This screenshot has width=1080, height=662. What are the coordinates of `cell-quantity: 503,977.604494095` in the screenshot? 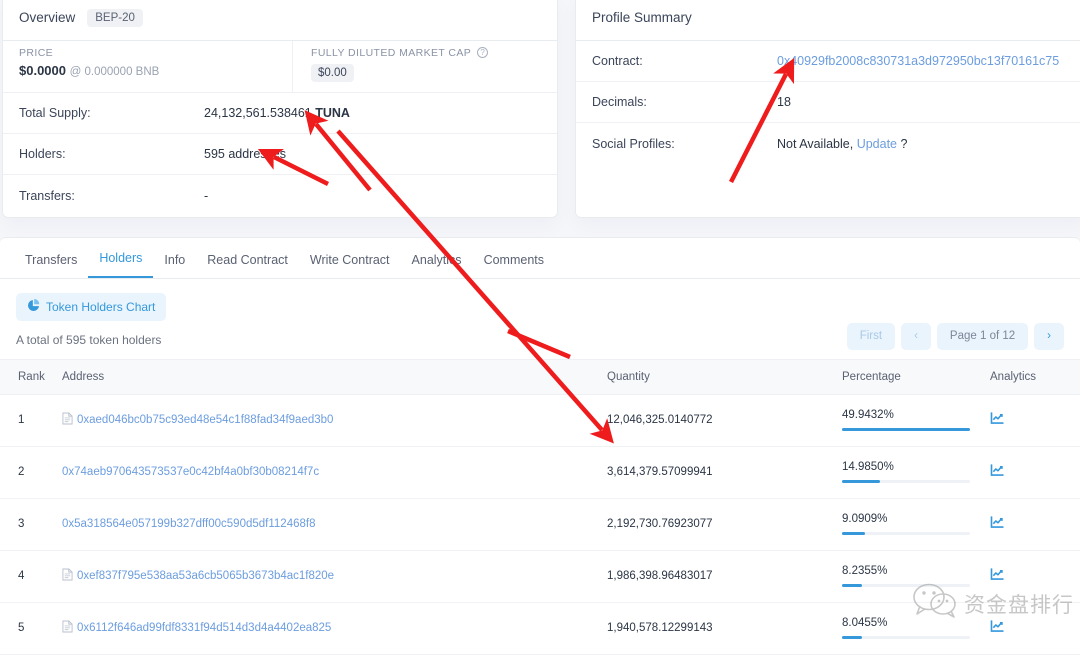 It's located at (724, 658).